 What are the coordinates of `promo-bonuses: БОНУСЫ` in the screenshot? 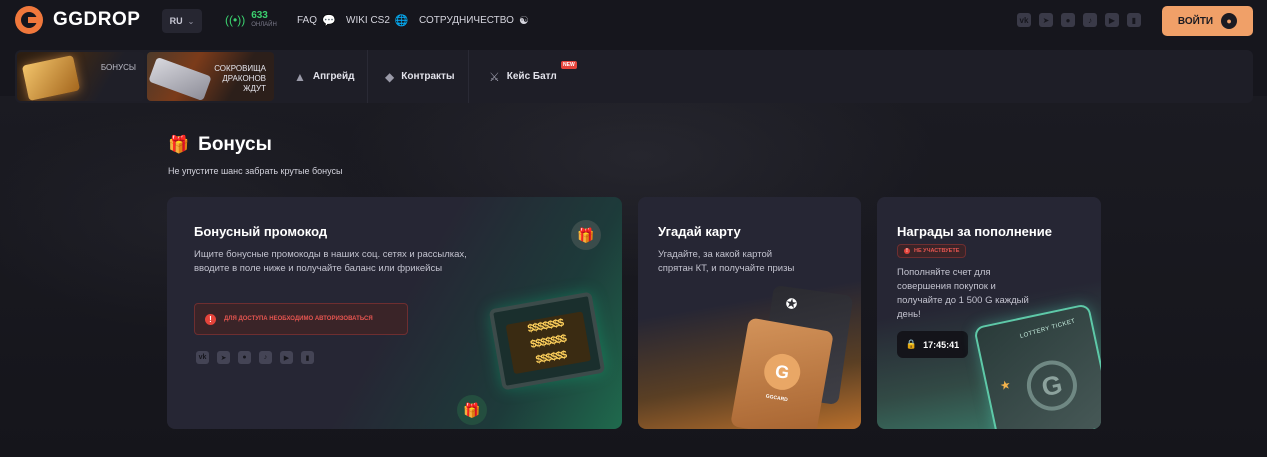 It's located at (80, 76).